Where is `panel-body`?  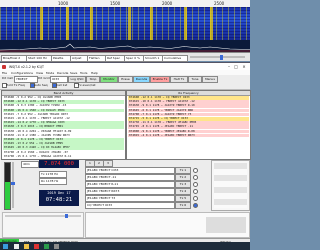
panel-body is located at coordinates (230, 185).